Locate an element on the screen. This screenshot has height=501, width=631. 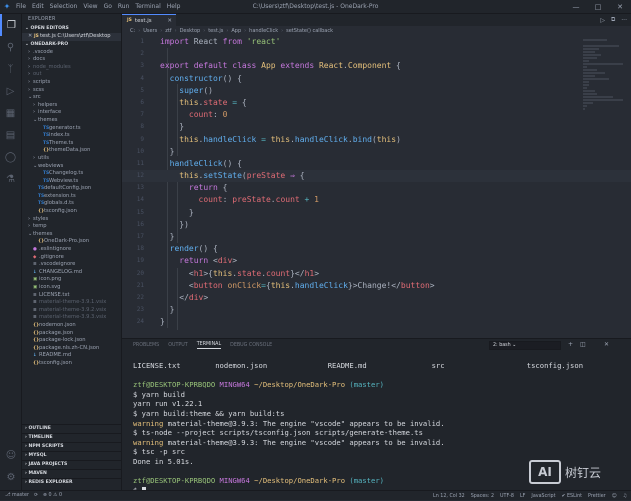
tree-item: {}themeData.json is located at coordinates (71, 151).